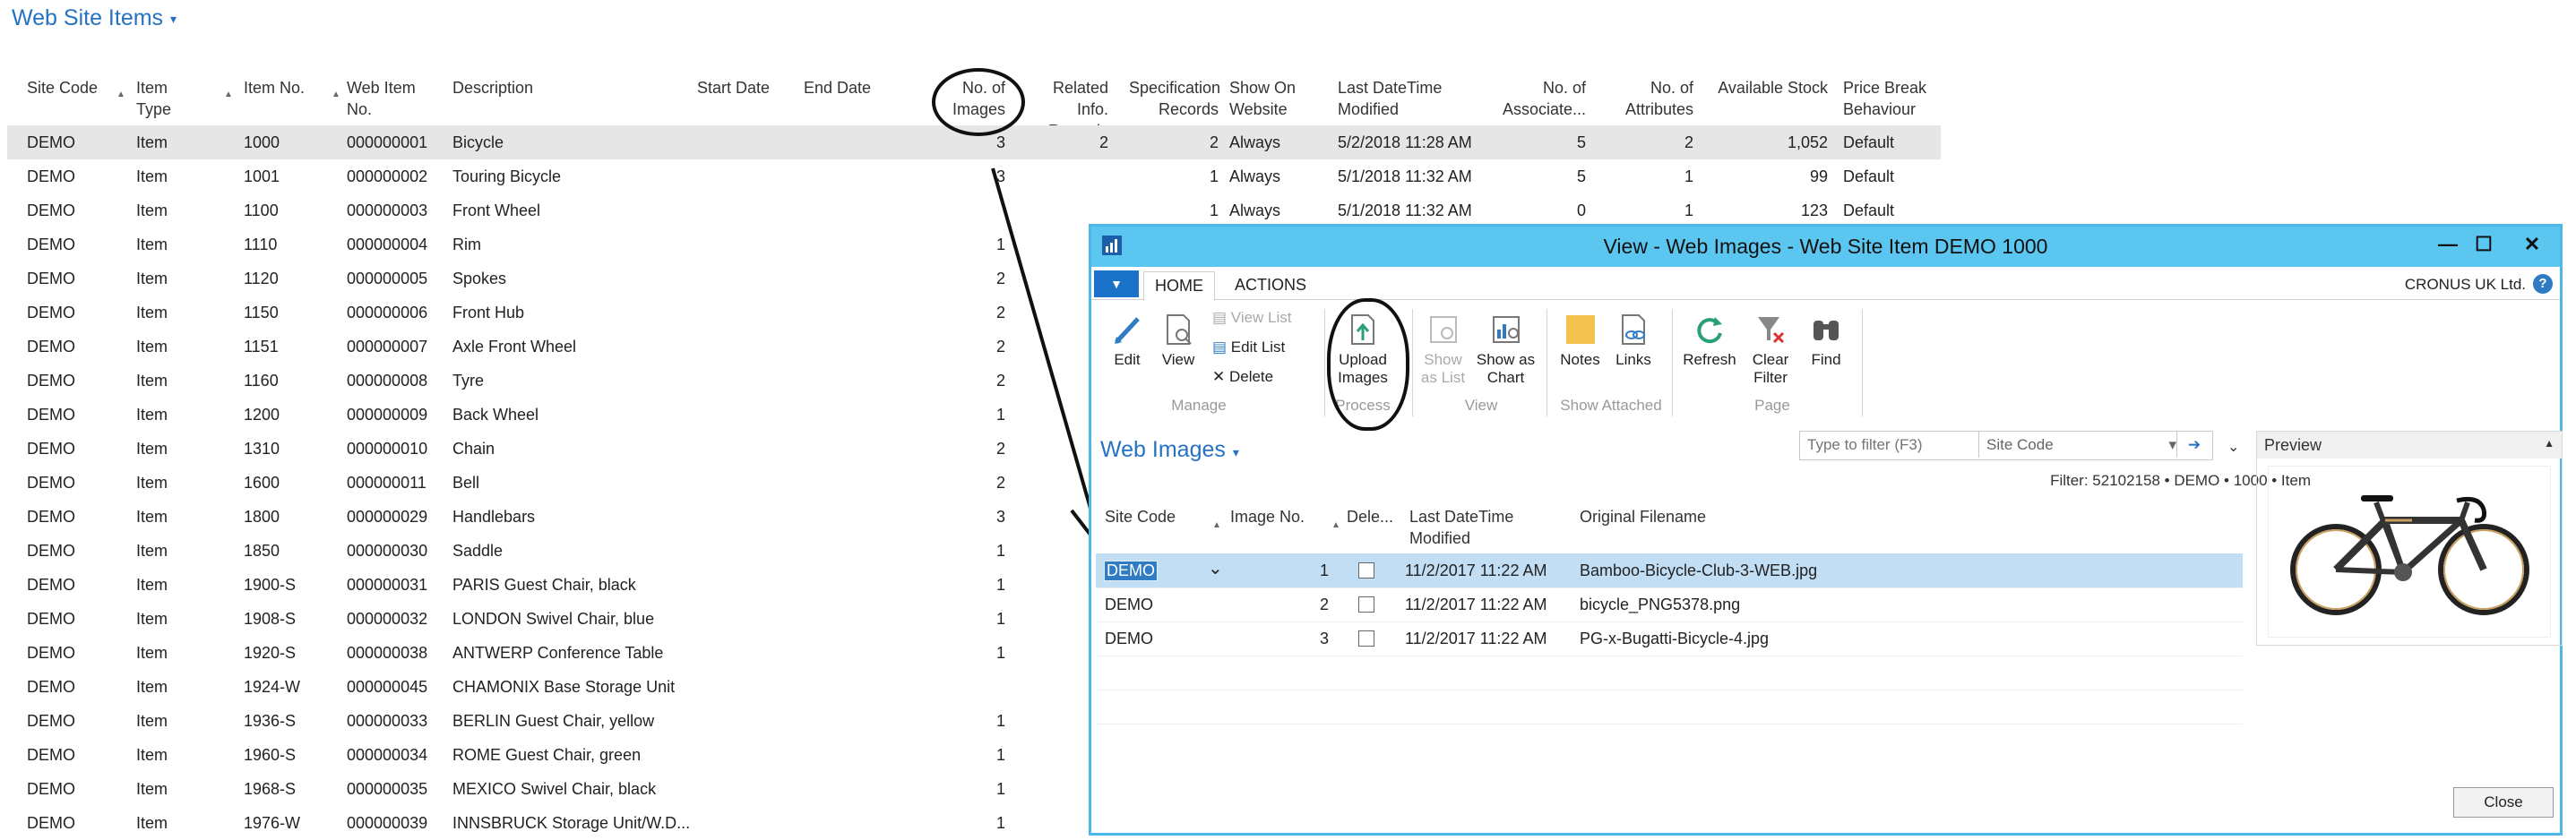 The height and width of the screenshot is (840, 2576). Describe the element at coordinates (1116, 283) in the screenshot. I see `application-menu-button: ▼` at that location.